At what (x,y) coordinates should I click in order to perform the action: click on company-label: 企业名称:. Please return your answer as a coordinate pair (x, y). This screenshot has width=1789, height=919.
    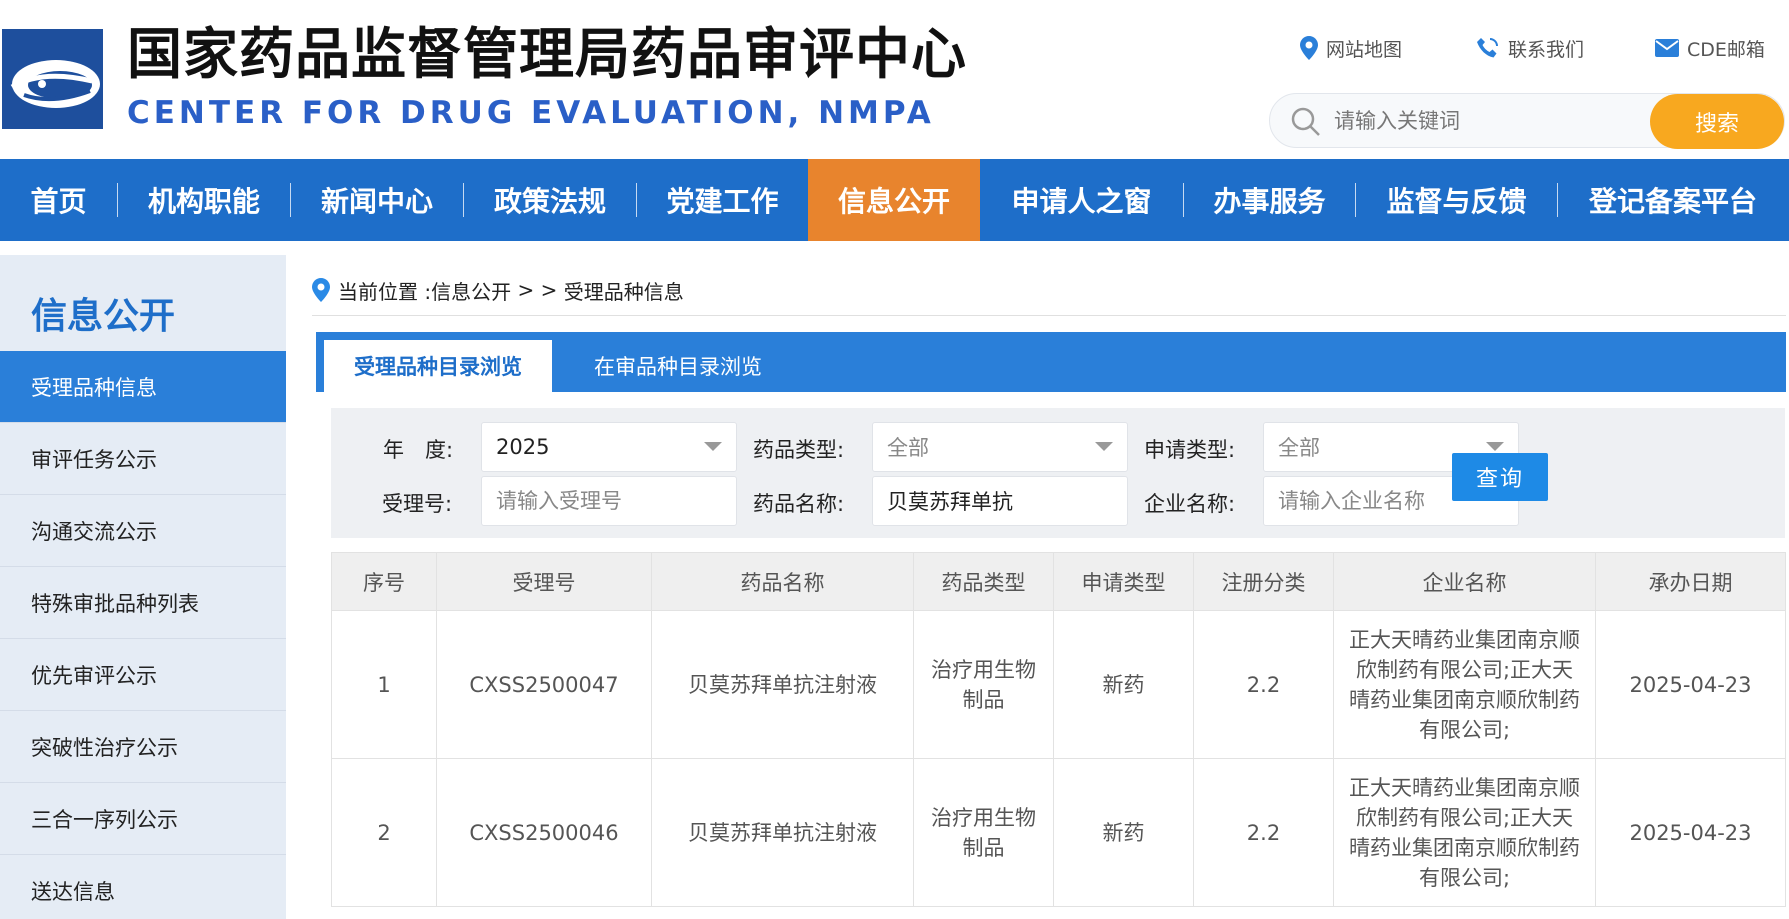
    Looking at the image, I should click on (1190, 504).